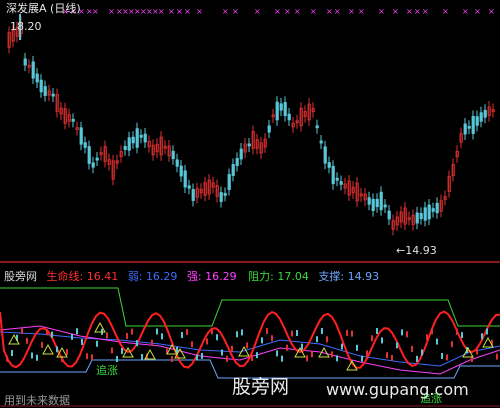  I want to click on buy-triangle, so click(100, 327).